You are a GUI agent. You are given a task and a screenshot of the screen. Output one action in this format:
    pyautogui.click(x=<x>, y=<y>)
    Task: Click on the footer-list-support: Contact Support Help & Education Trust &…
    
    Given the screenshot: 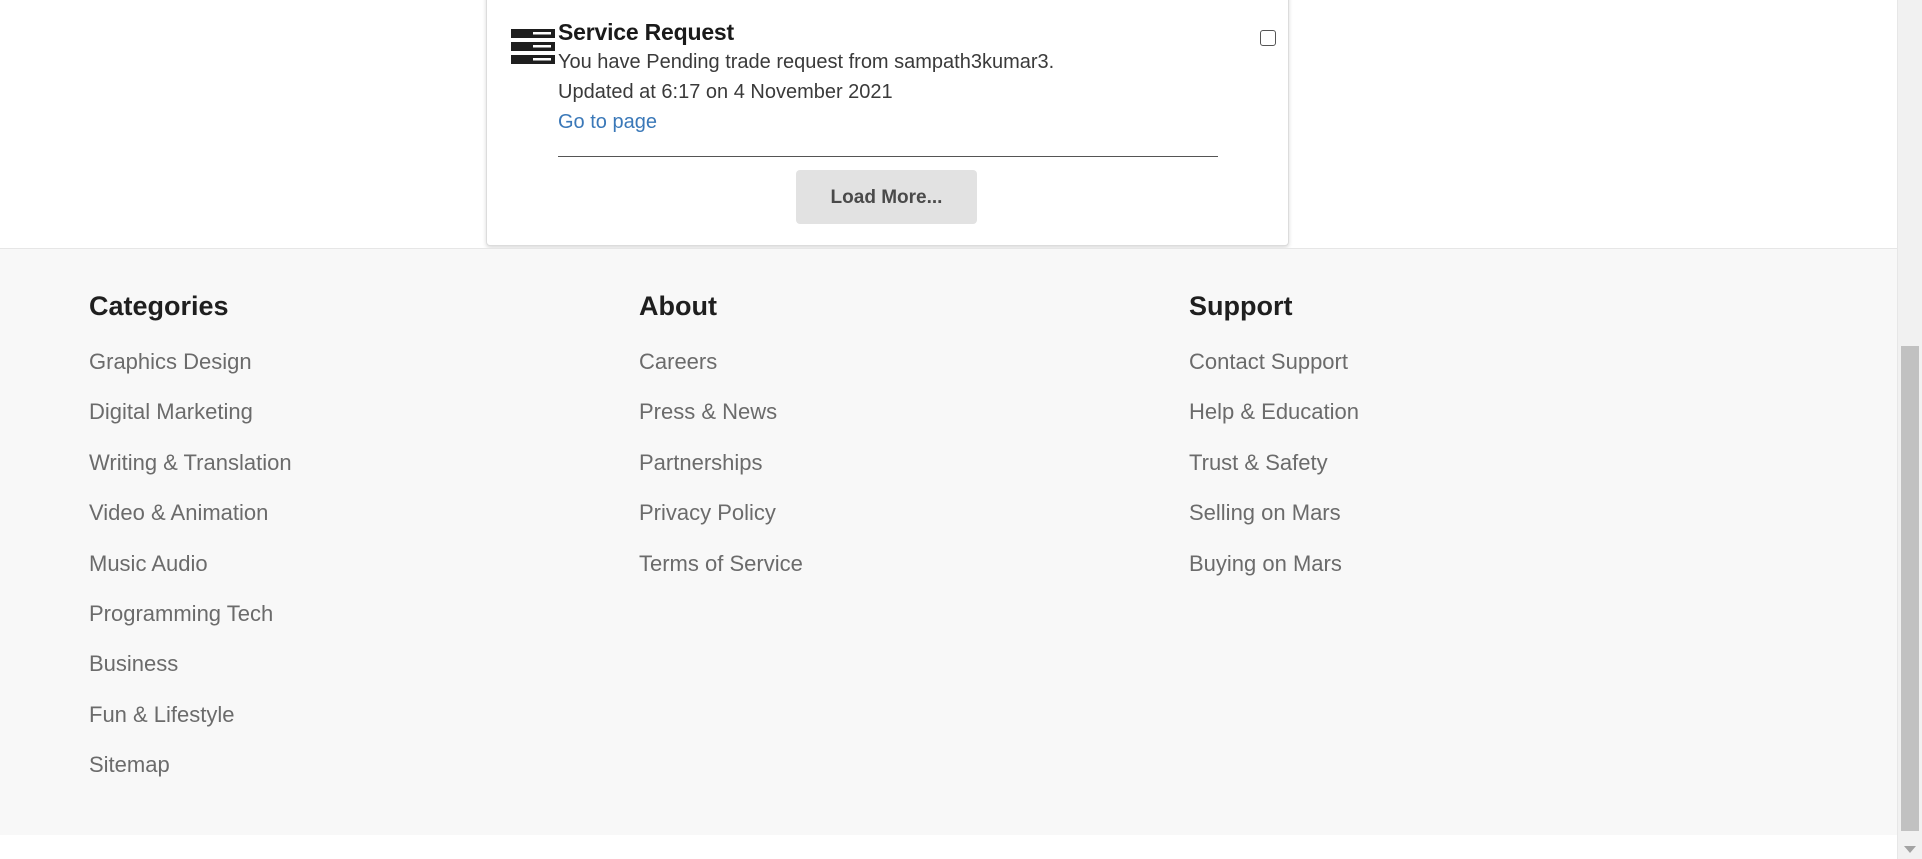 What is the action you would take?
    pyautogui.click(x=1274, y=463)
    